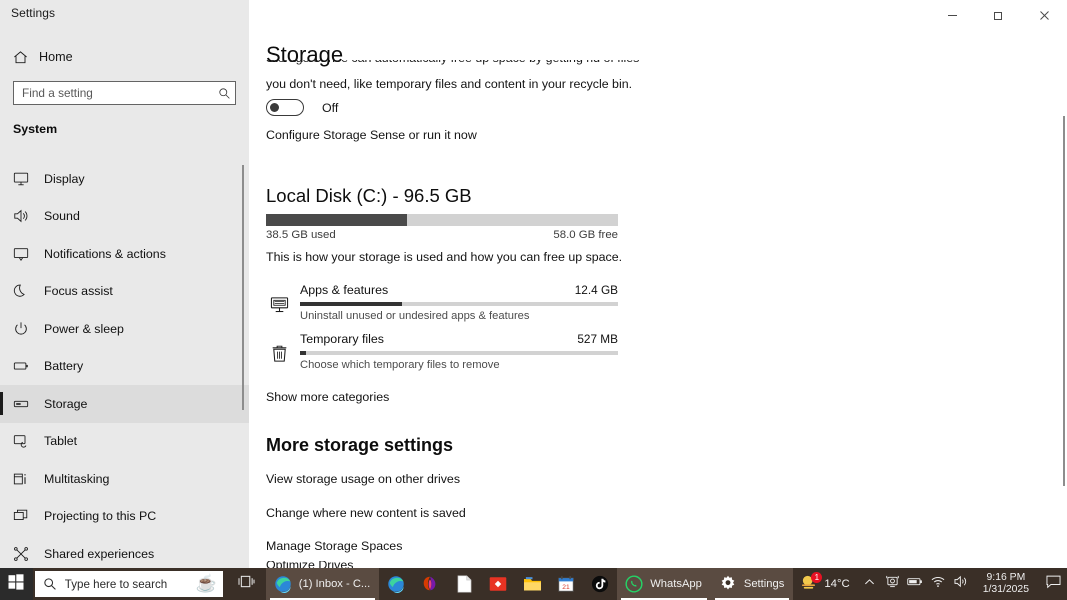  What do you see at coordinates (961, 584) in the screenshot?
I see `volume-tray-button` at bounding box center [961, 584].